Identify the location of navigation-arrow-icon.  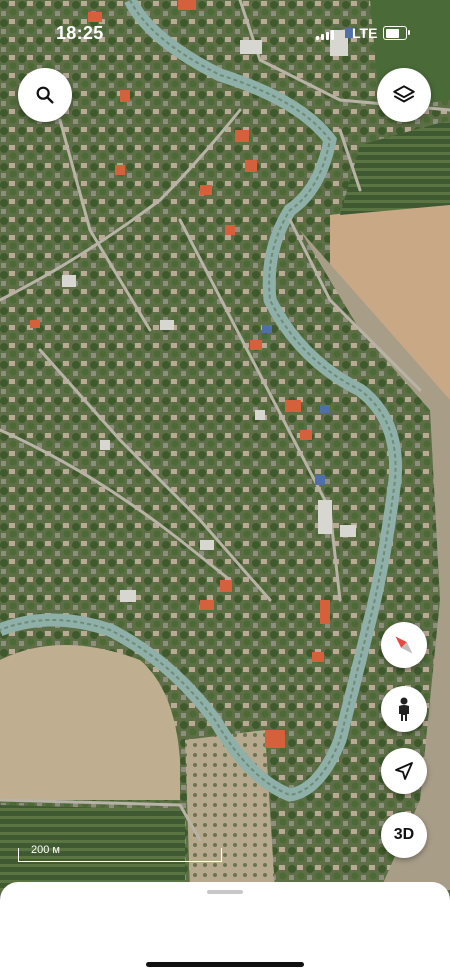
(404, 771).